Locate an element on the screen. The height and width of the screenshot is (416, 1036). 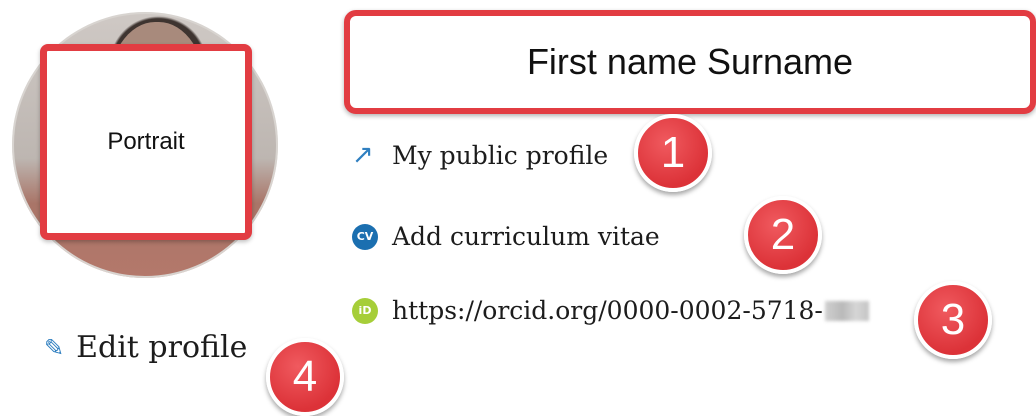
redacted-orcid-suffix is located at coordinates (846, 310).